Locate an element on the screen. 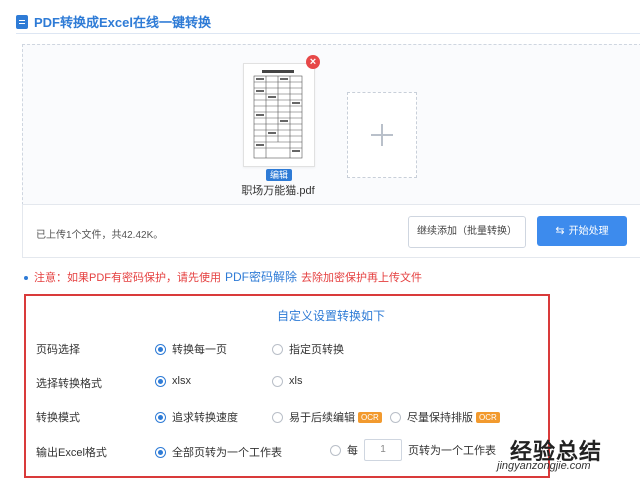 Image resolution: width=640 pixels, height=485 pixels. option-label: 尽量保持排版 is located at coordinates (440, 418).